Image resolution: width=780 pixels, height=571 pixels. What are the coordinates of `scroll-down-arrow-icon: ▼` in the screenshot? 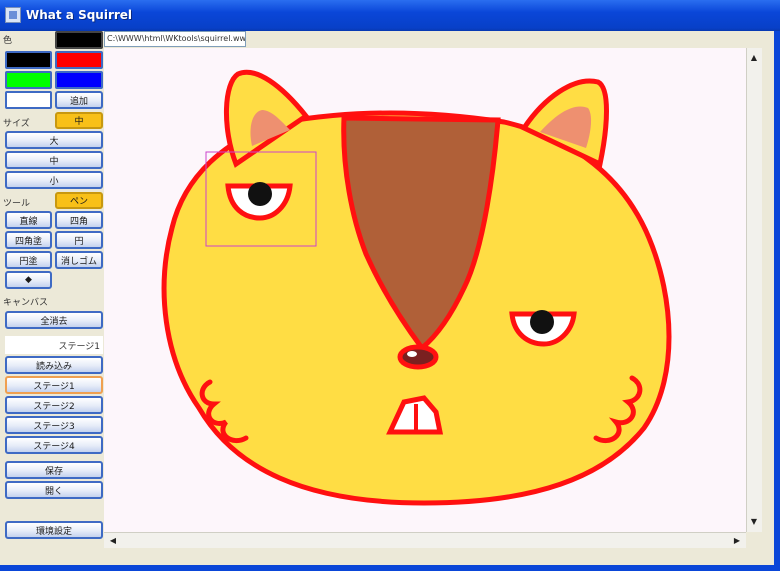 It's located at (754, 521).